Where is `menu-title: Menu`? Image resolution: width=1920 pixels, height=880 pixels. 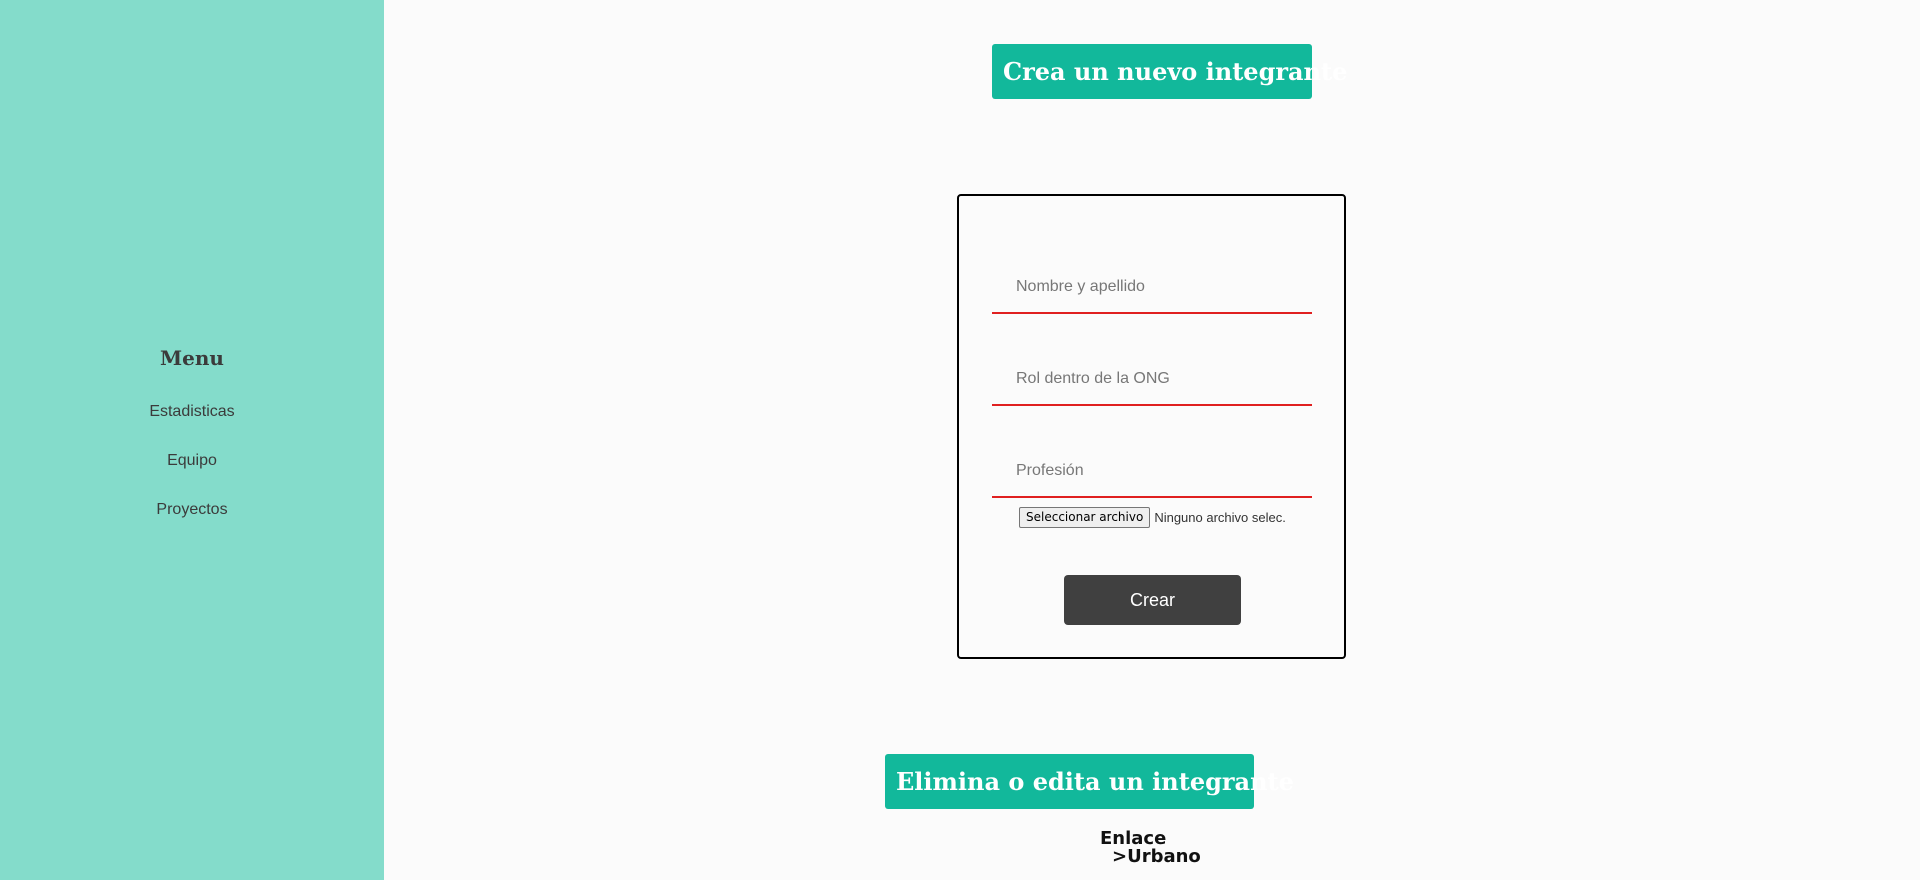 menu-title: Menu is located at coordinates (192, 358).